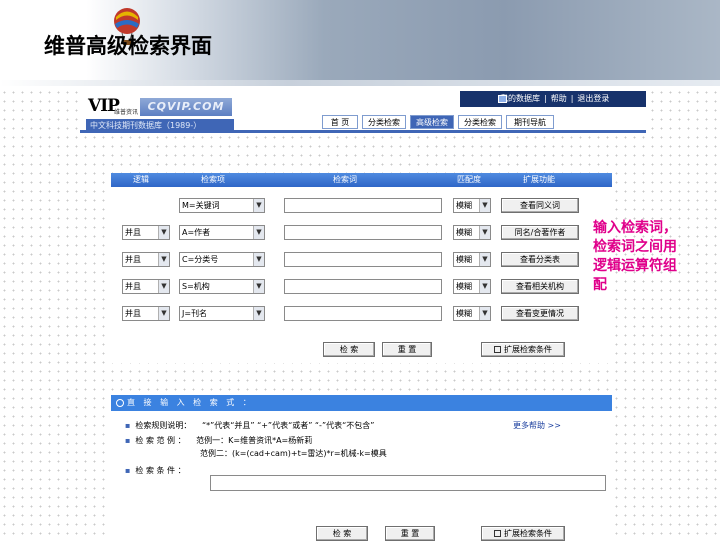 This screenshot has height=541, width=720. Describe the element at coordinates (472, 259) in the screenshot. I see `match-select-3: 模糊 ▼` at that location.